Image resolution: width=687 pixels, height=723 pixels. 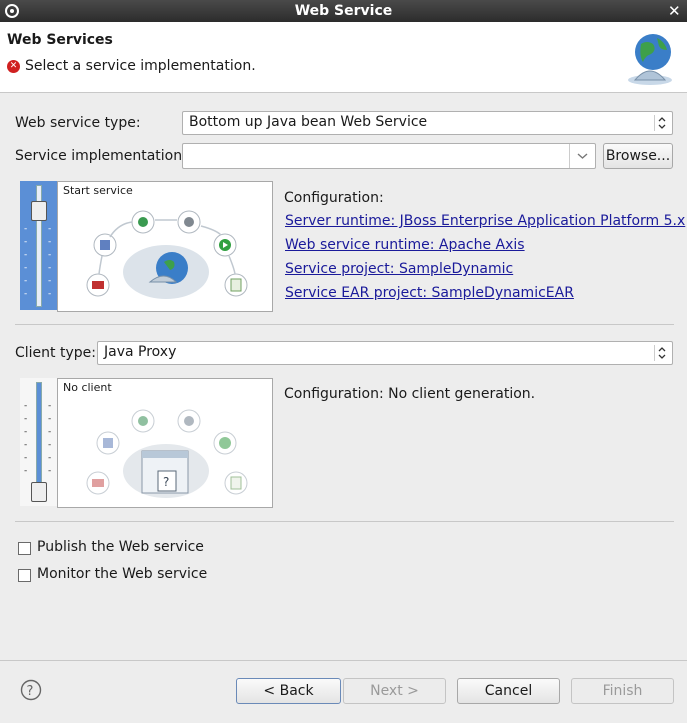 I want to click on client-stages-icon: ?, so click(x=167, y=453).